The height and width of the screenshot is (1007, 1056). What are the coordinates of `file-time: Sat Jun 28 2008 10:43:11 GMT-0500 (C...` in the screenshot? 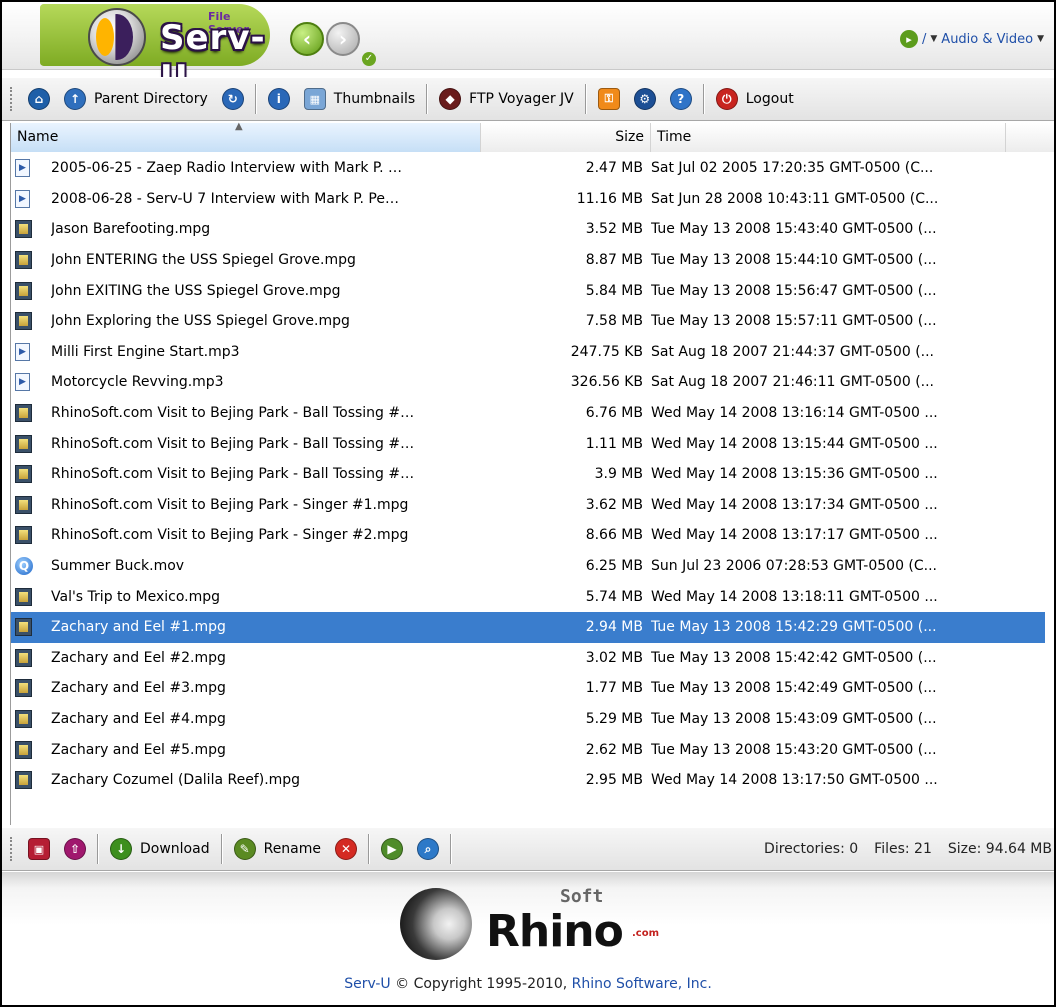 It's located at (795, 198).